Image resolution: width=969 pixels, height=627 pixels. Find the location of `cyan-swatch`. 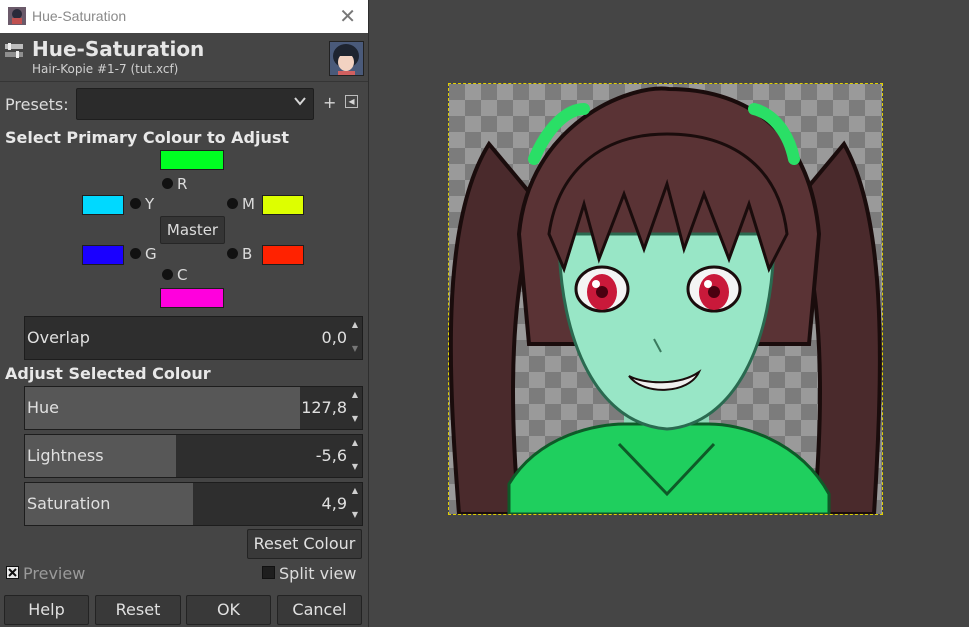

cyan-swatch is located at coordinates (192, 298).